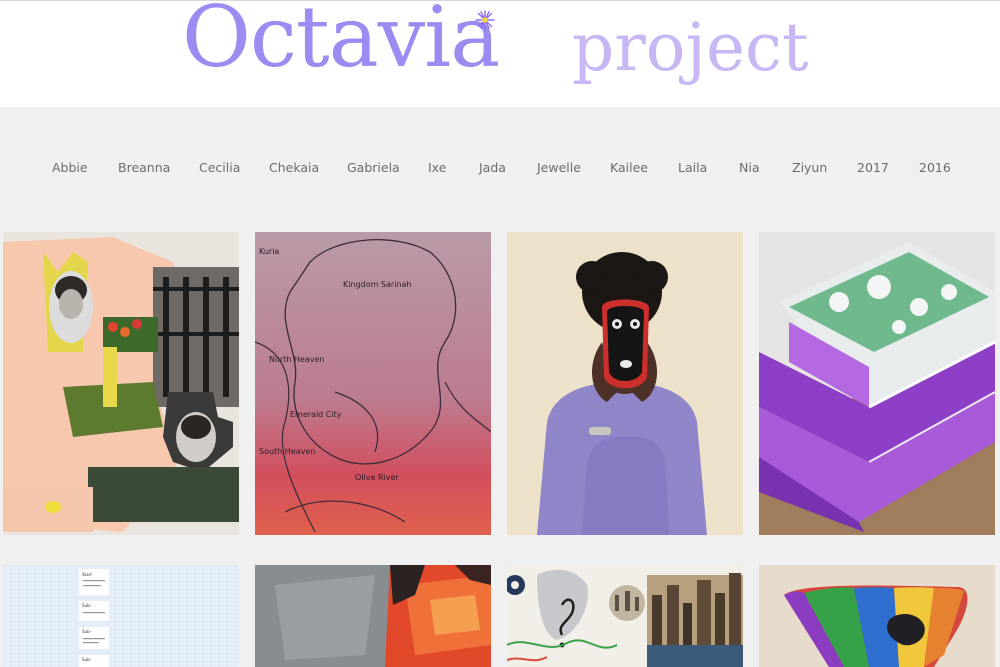 The image size is (1000, 667). What do you see at coordinates (692, 167) in the screenshot?
I see `nav-item-laila: Laila` at bounding box center [692, 167].